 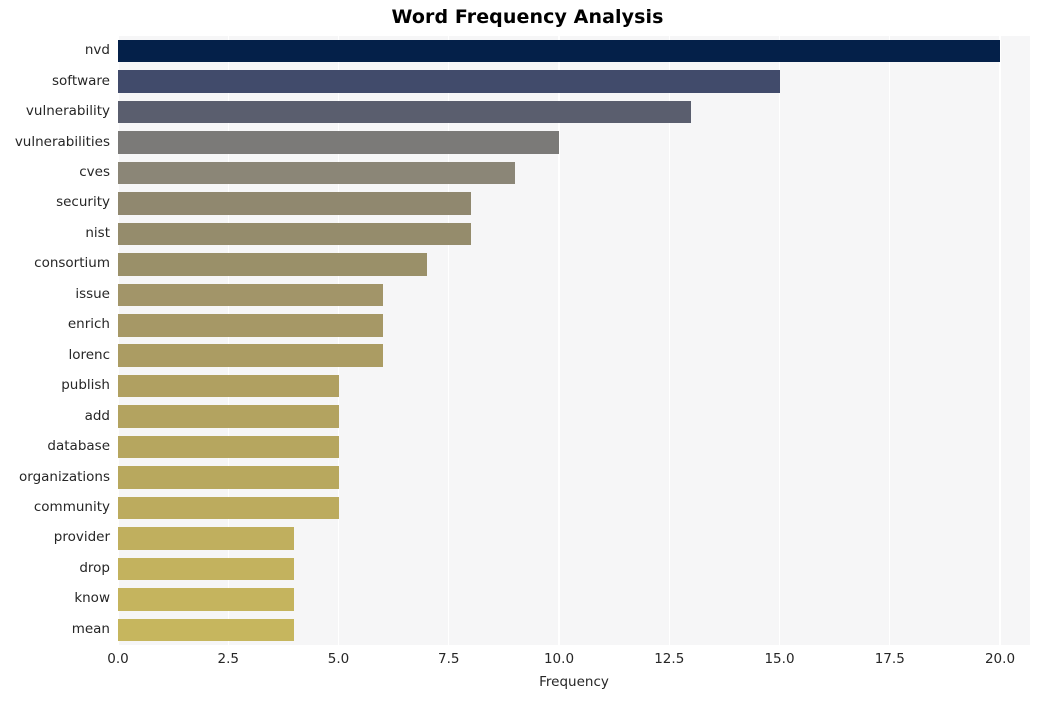 I want to click on y-tick-label-database: database, so click(x=78, y=446).